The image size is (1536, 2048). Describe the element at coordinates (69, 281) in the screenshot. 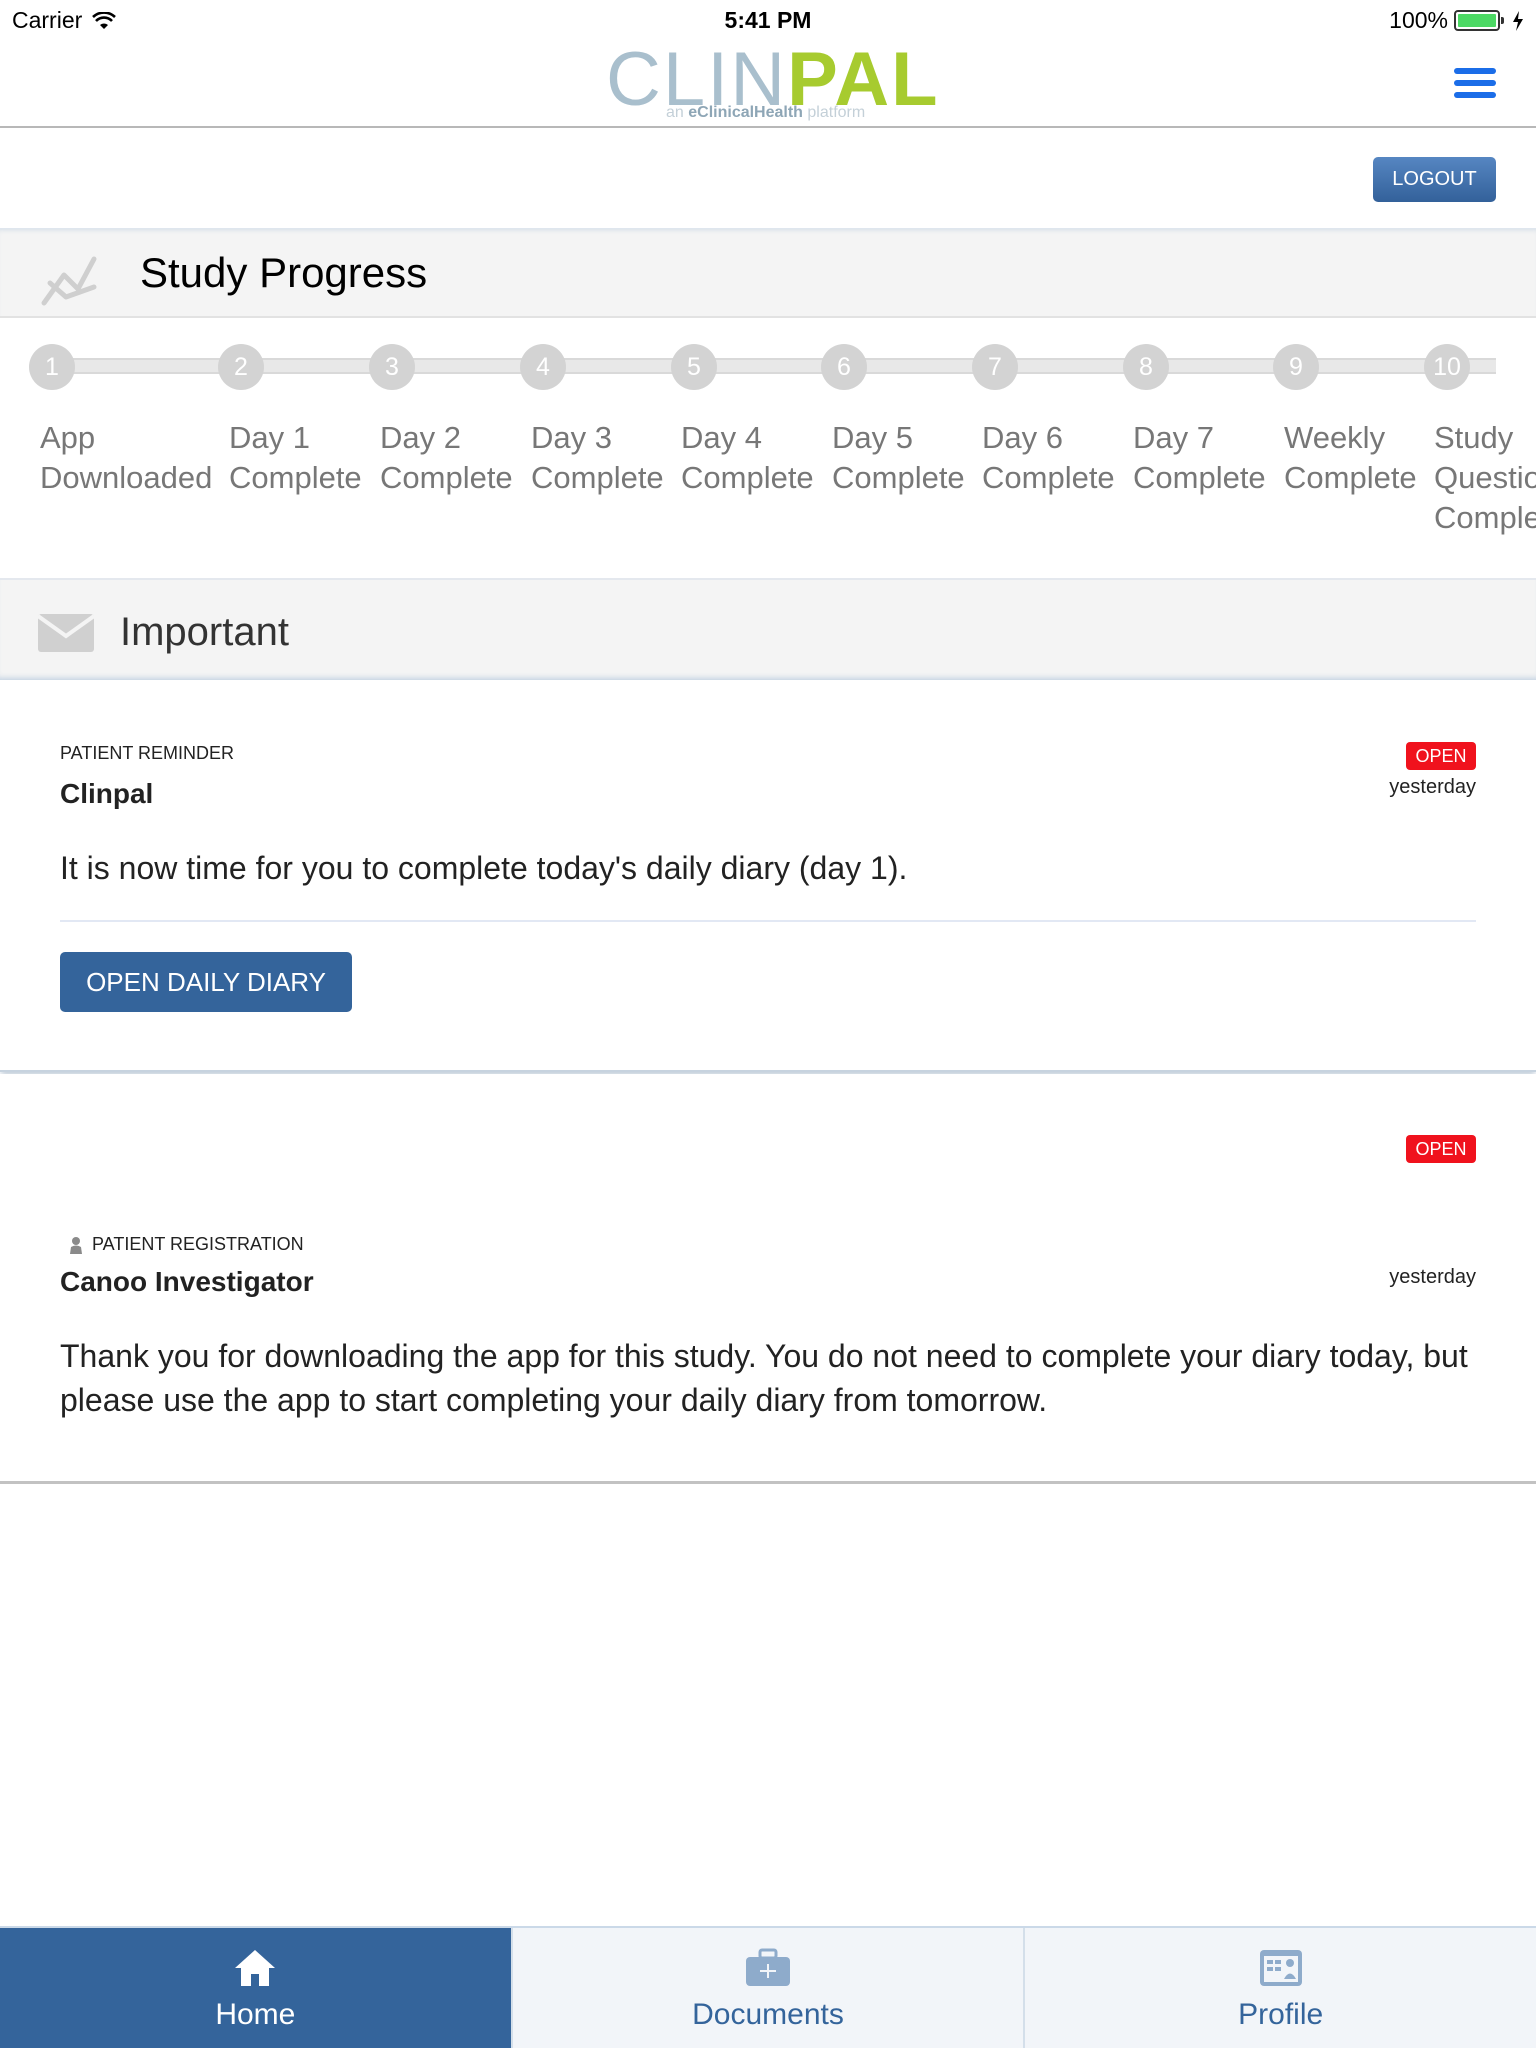

I see `chart-line-icon` at that location.